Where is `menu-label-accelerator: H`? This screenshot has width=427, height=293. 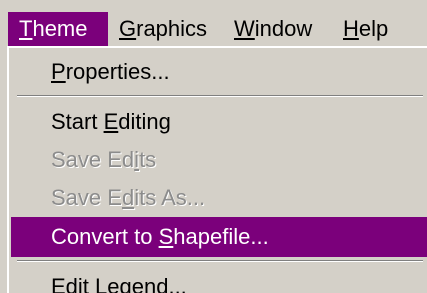
menu-label-accelerator: H is located at coordinates (351, 28).